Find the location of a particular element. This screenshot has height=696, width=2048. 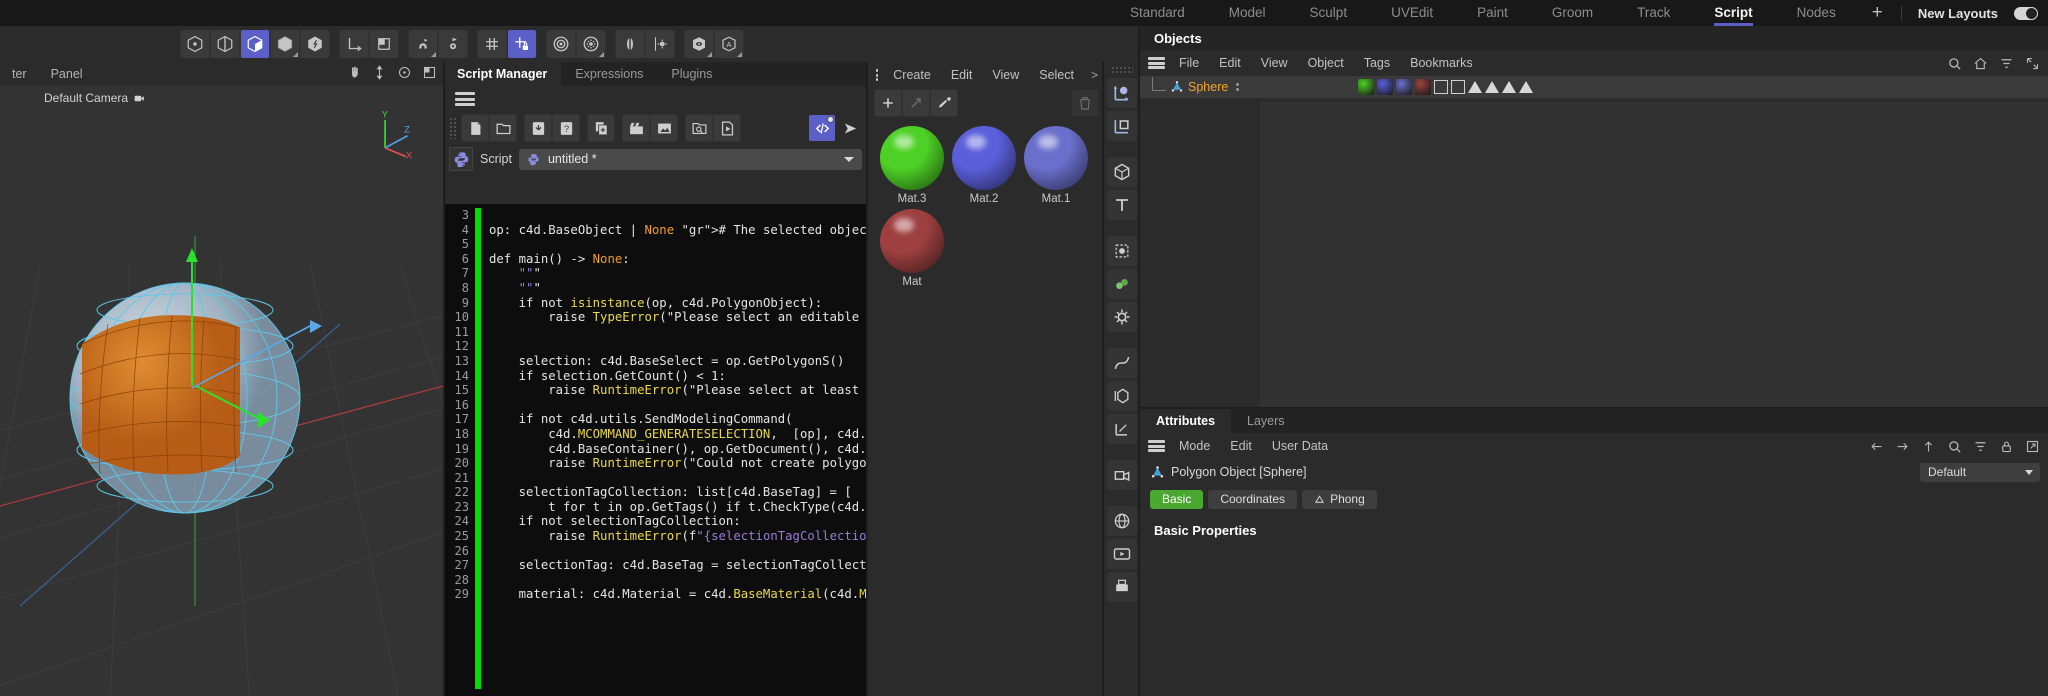

object-menu-edit: Edit is located at coordinates (1230, 63).